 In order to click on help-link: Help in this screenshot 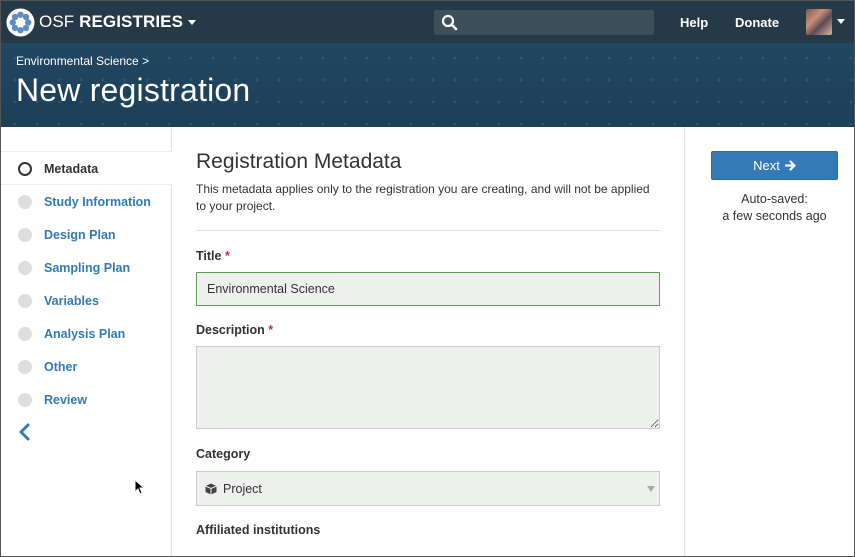, I will do `click(694, 22)`.